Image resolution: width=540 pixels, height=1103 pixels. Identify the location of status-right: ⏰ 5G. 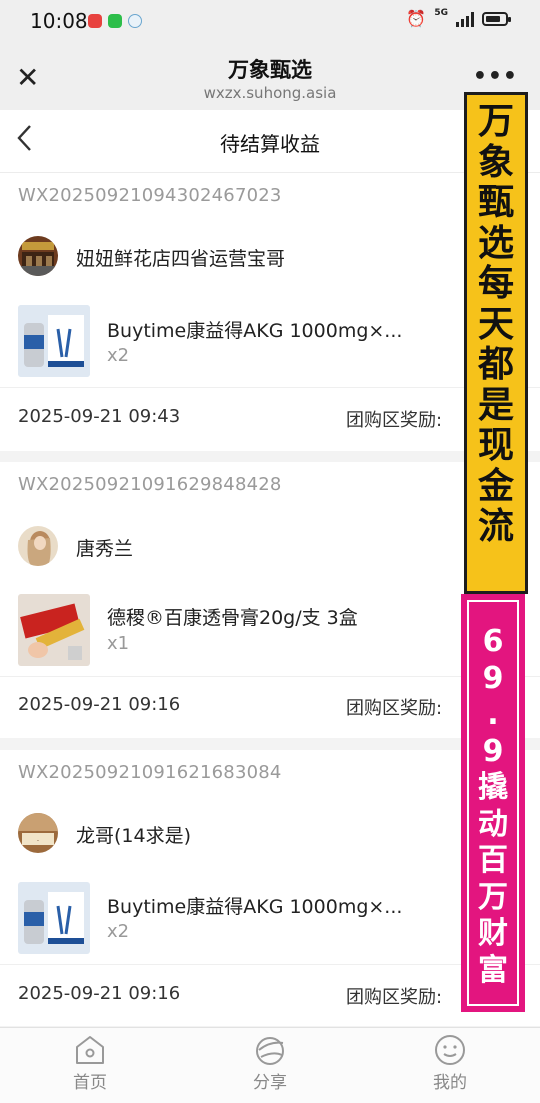
(458, 17).